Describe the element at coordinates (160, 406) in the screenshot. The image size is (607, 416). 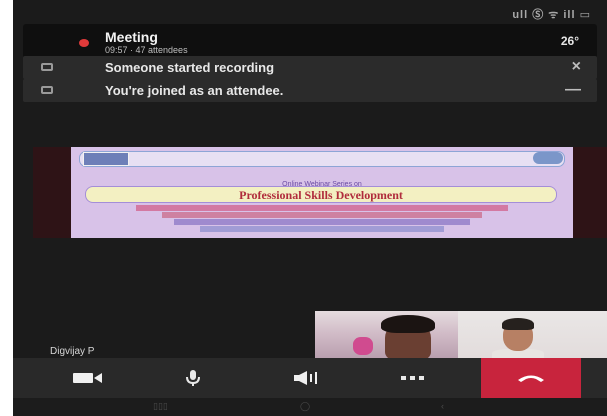
I see `recents-nav-icon: ▯▯▯` at that location.